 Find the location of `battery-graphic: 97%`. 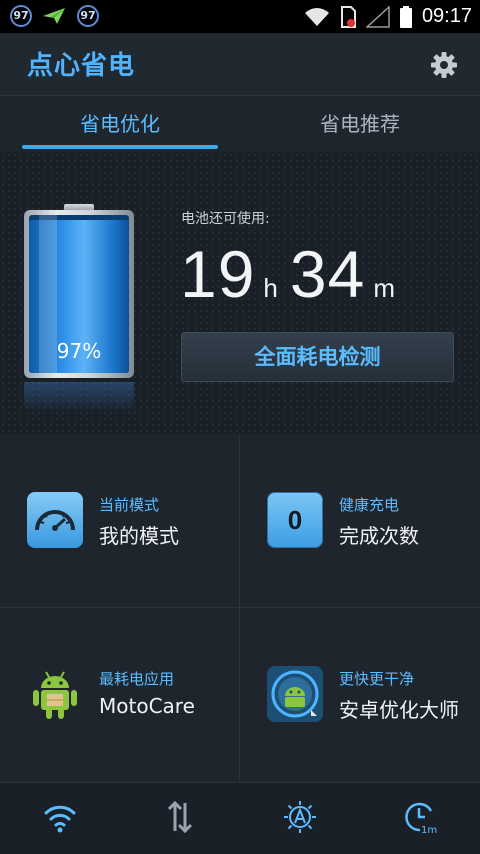

battery-graphic: 97% is located at coordinates (79, 292).